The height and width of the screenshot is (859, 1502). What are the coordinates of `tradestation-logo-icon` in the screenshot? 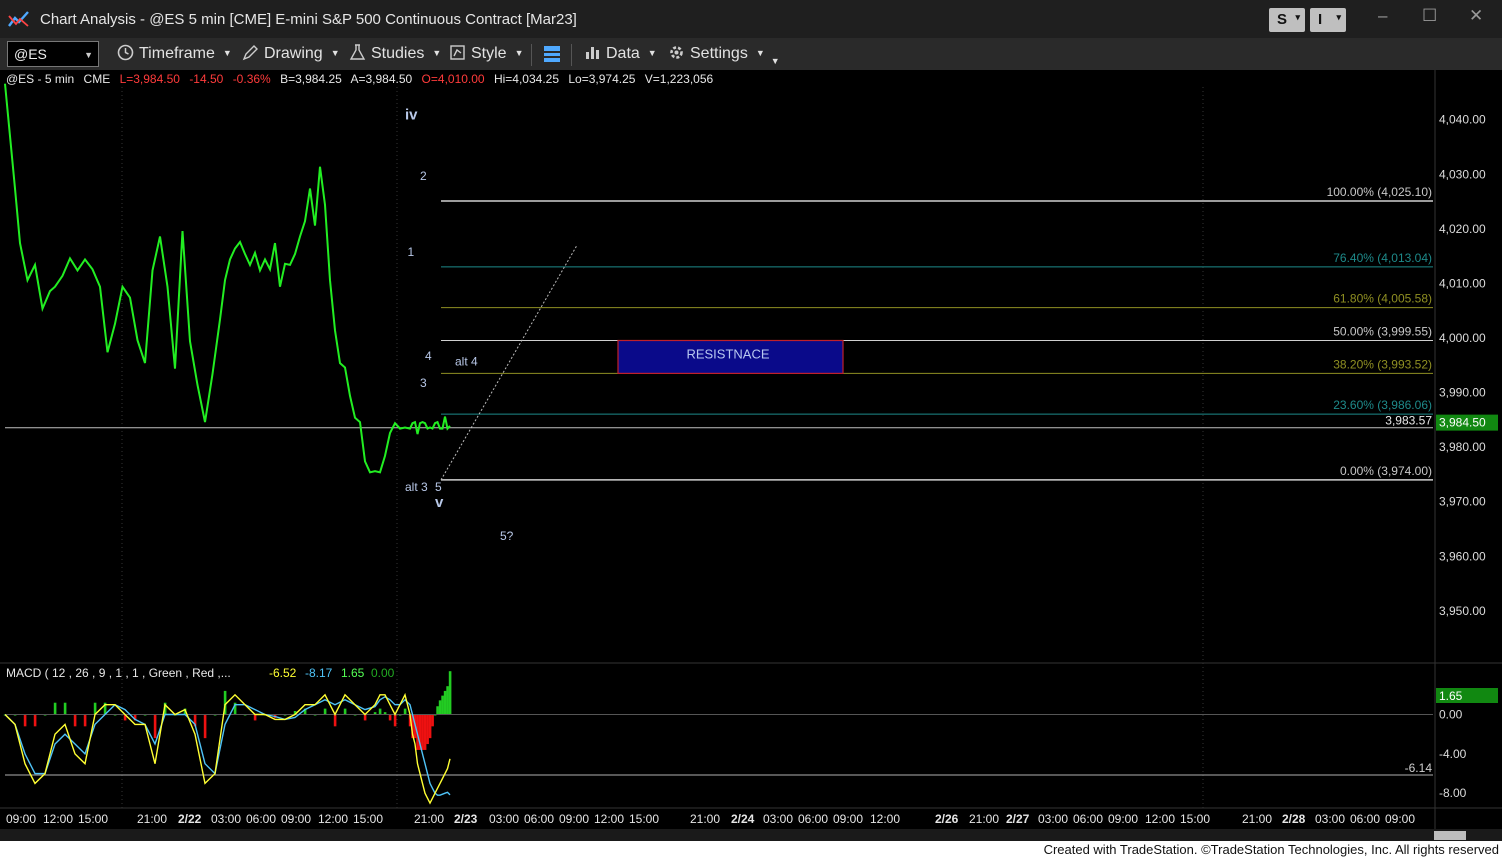 It's located at (18, 19).